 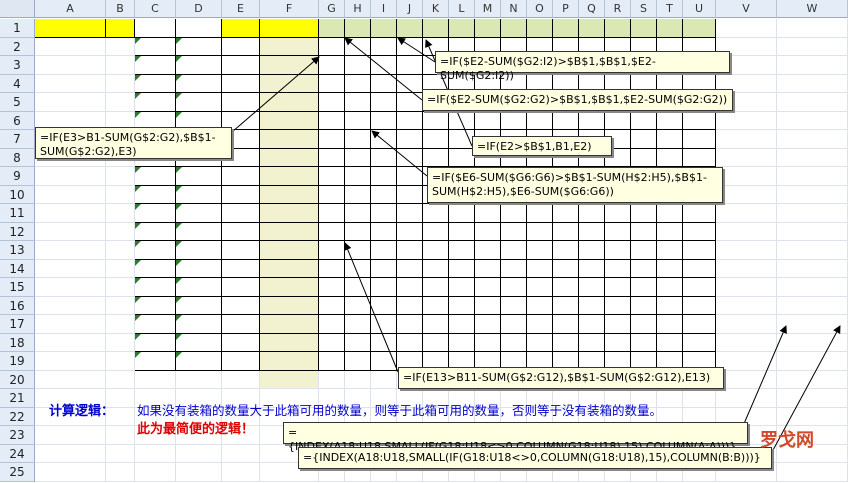 What do you see at coordinates (241, 213) in the screenshot?
I see `cell-e11` at bounding box center [241, 213].